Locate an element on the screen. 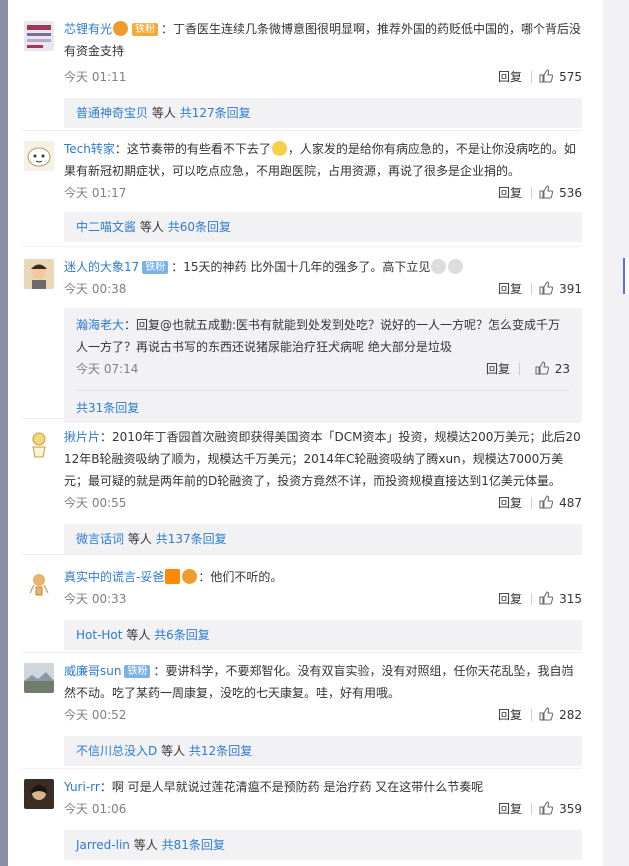 The height and width of the screenshot is (866, 629). reply-count-link: 共137条回复 is located at coordinates (191, 539).